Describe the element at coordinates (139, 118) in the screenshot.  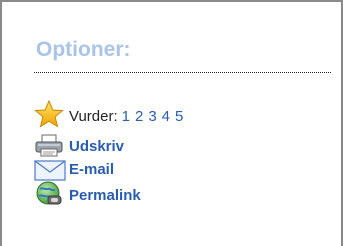
I see `rate-link-2: 2` at that location.